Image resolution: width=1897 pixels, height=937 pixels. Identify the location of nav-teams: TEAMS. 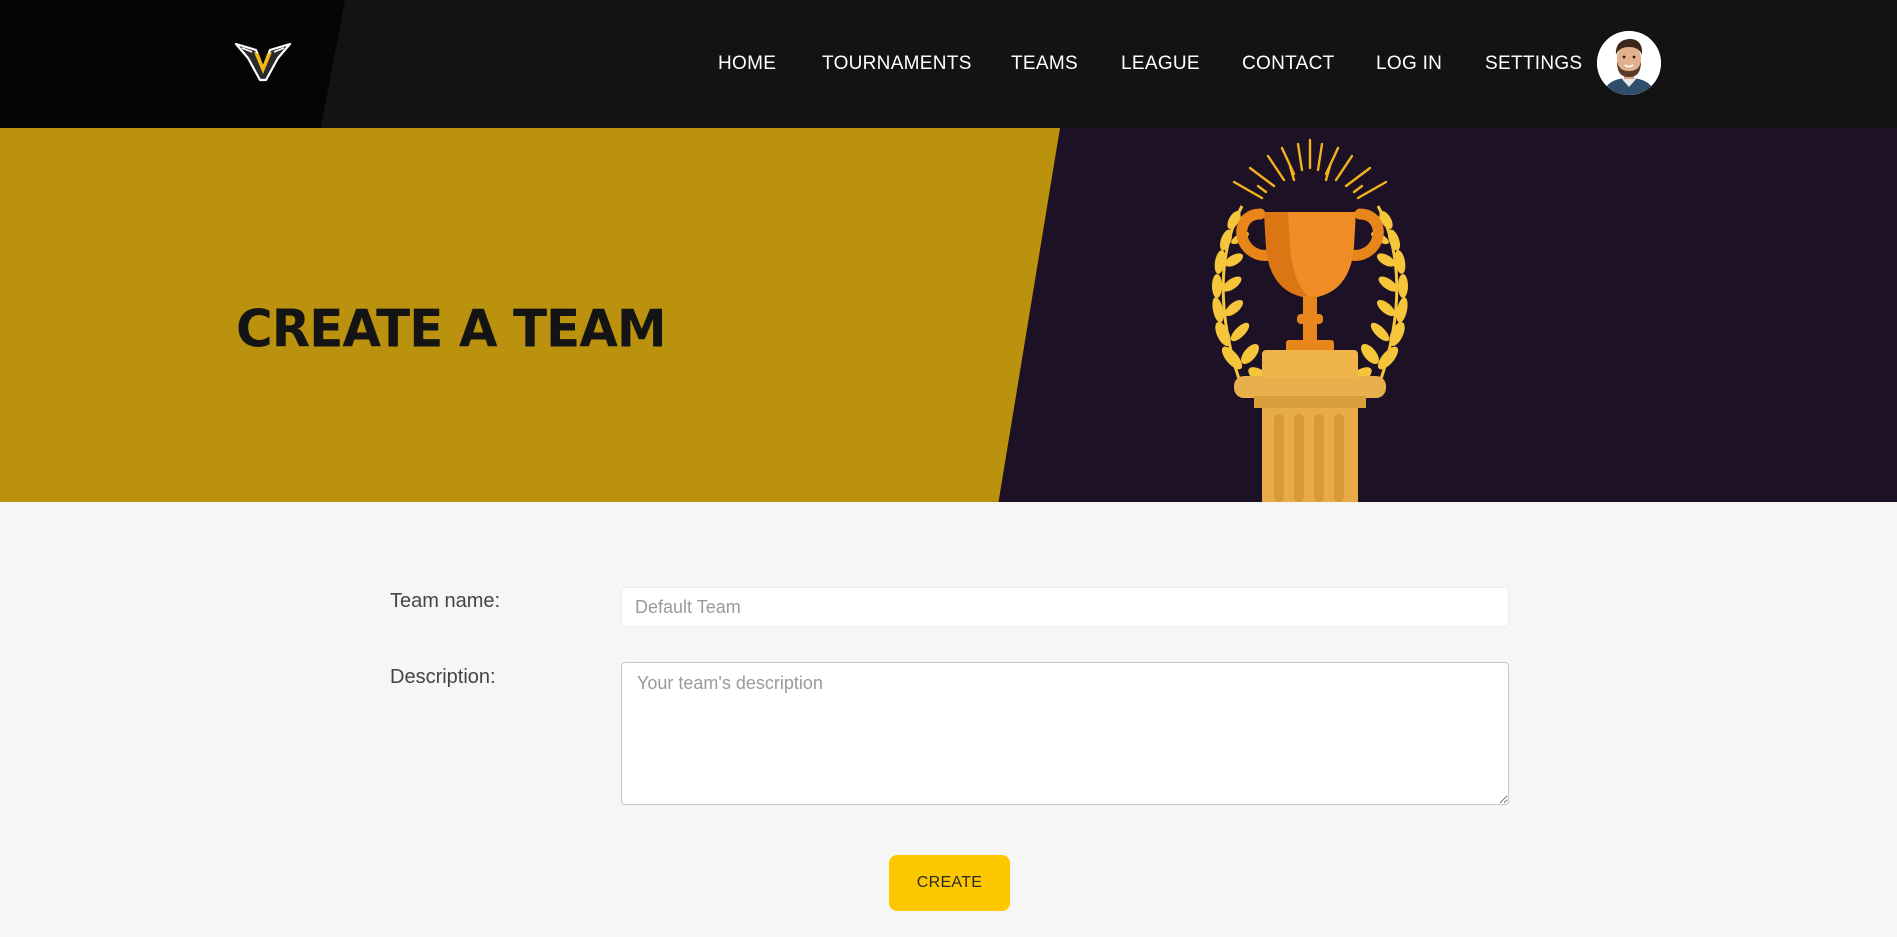
(1044, 64).